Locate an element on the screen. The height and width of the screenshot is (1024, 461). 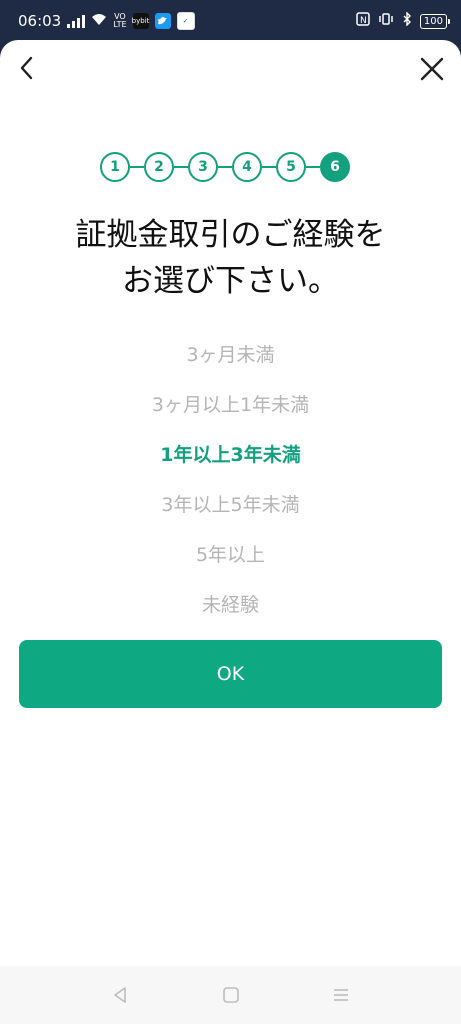
option-3-to-5-years: 3年以上5年未満 is located at coordinates (230, 505).